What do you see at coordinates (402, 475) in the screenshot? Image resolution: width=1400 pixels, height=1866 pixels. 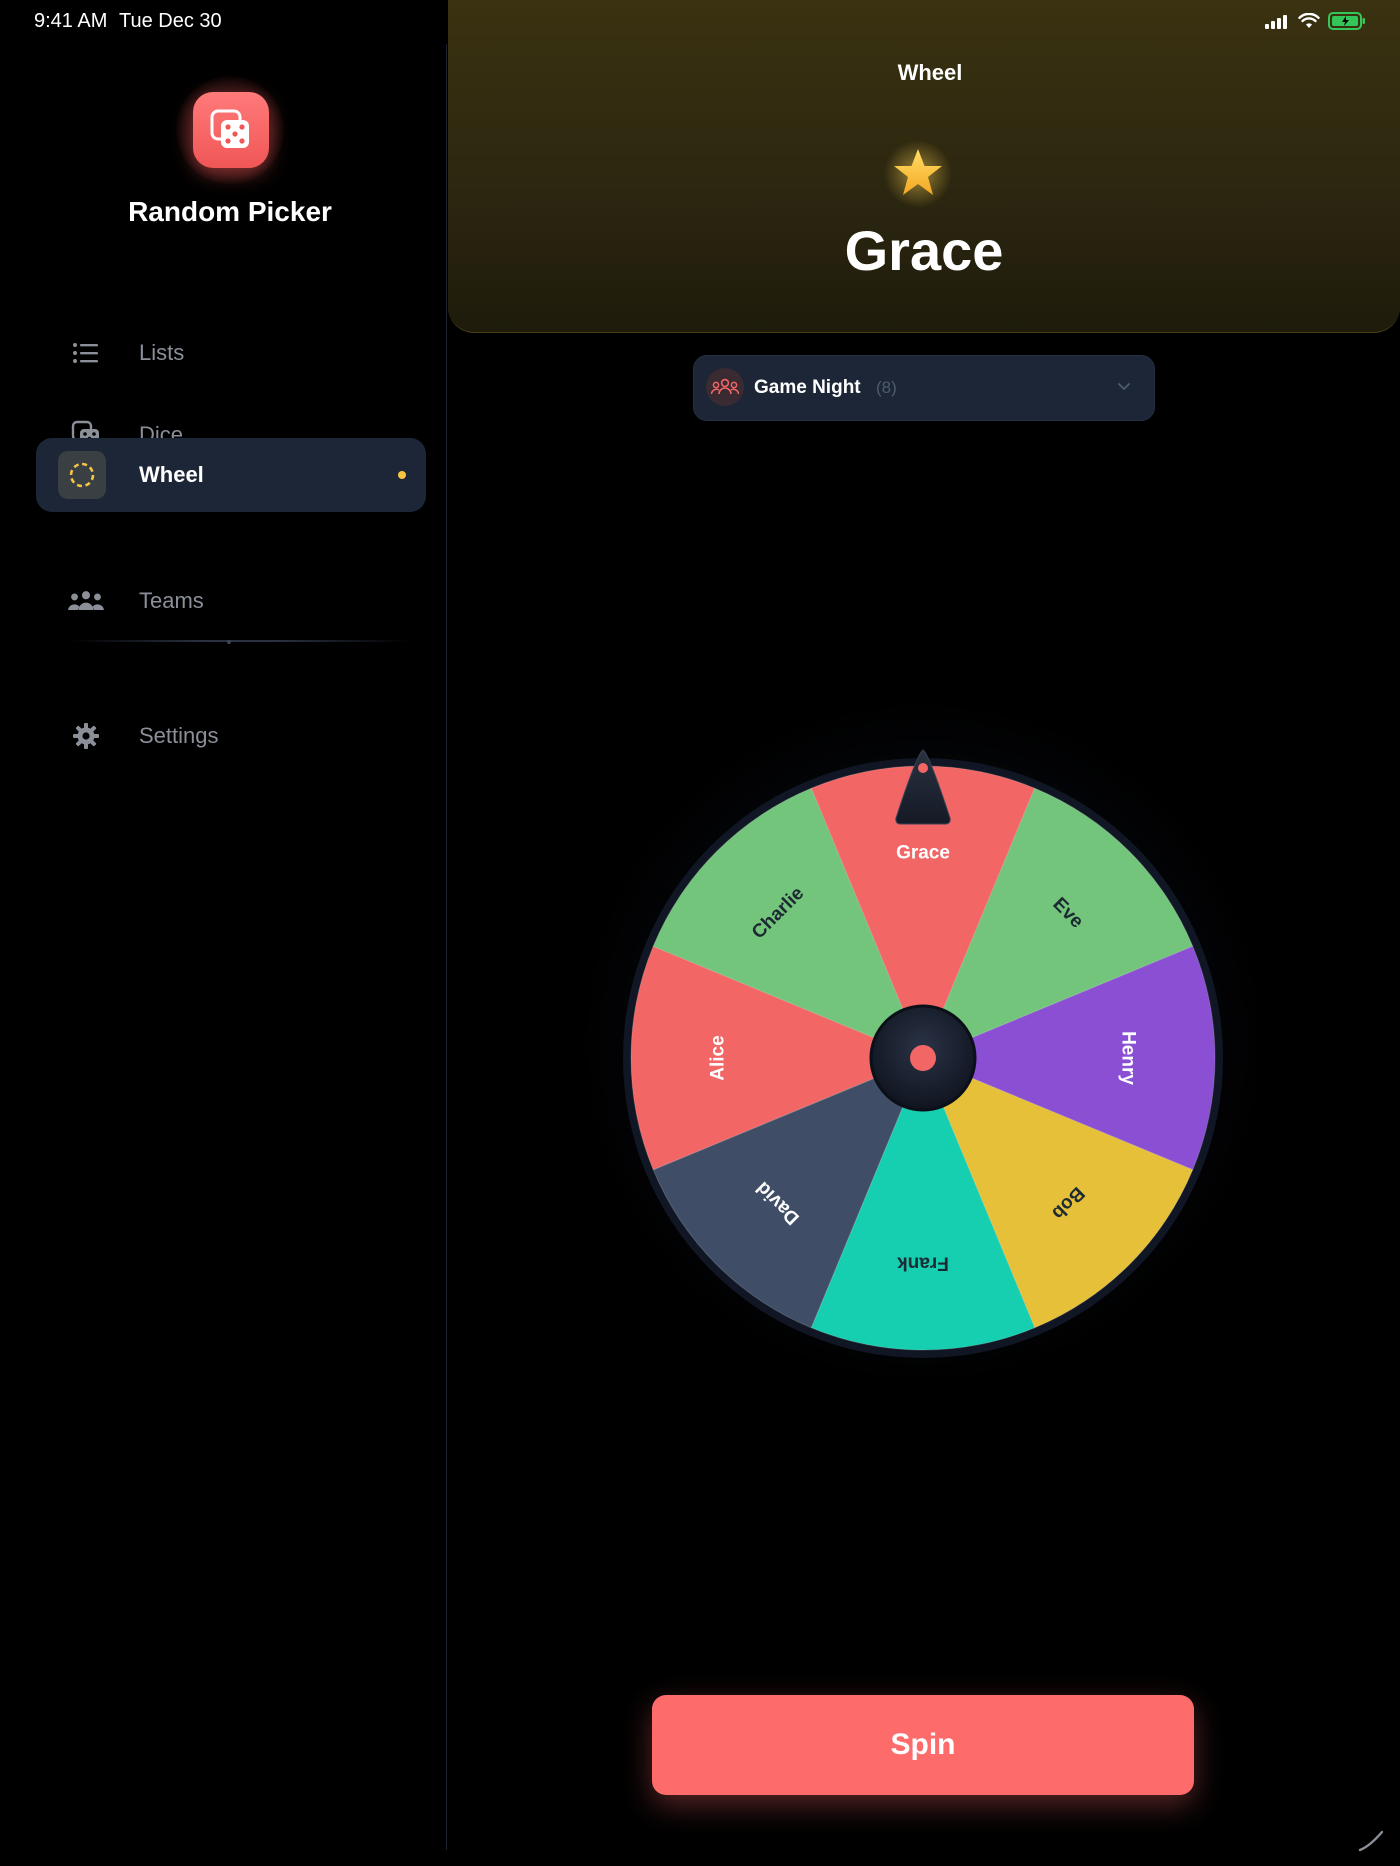 I see `active-indicator-dot` at bounding box center [402, 475].